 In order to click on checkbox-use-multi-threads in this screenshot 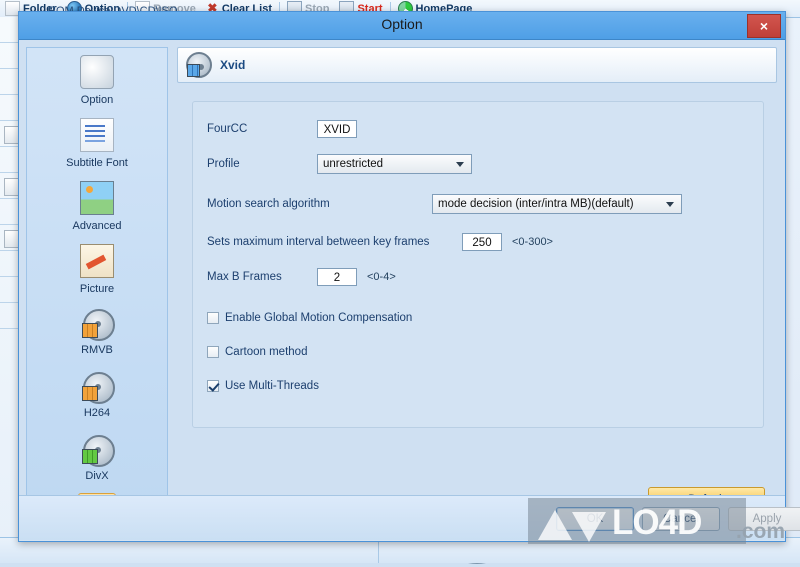, I will do `click(213, 386)`.